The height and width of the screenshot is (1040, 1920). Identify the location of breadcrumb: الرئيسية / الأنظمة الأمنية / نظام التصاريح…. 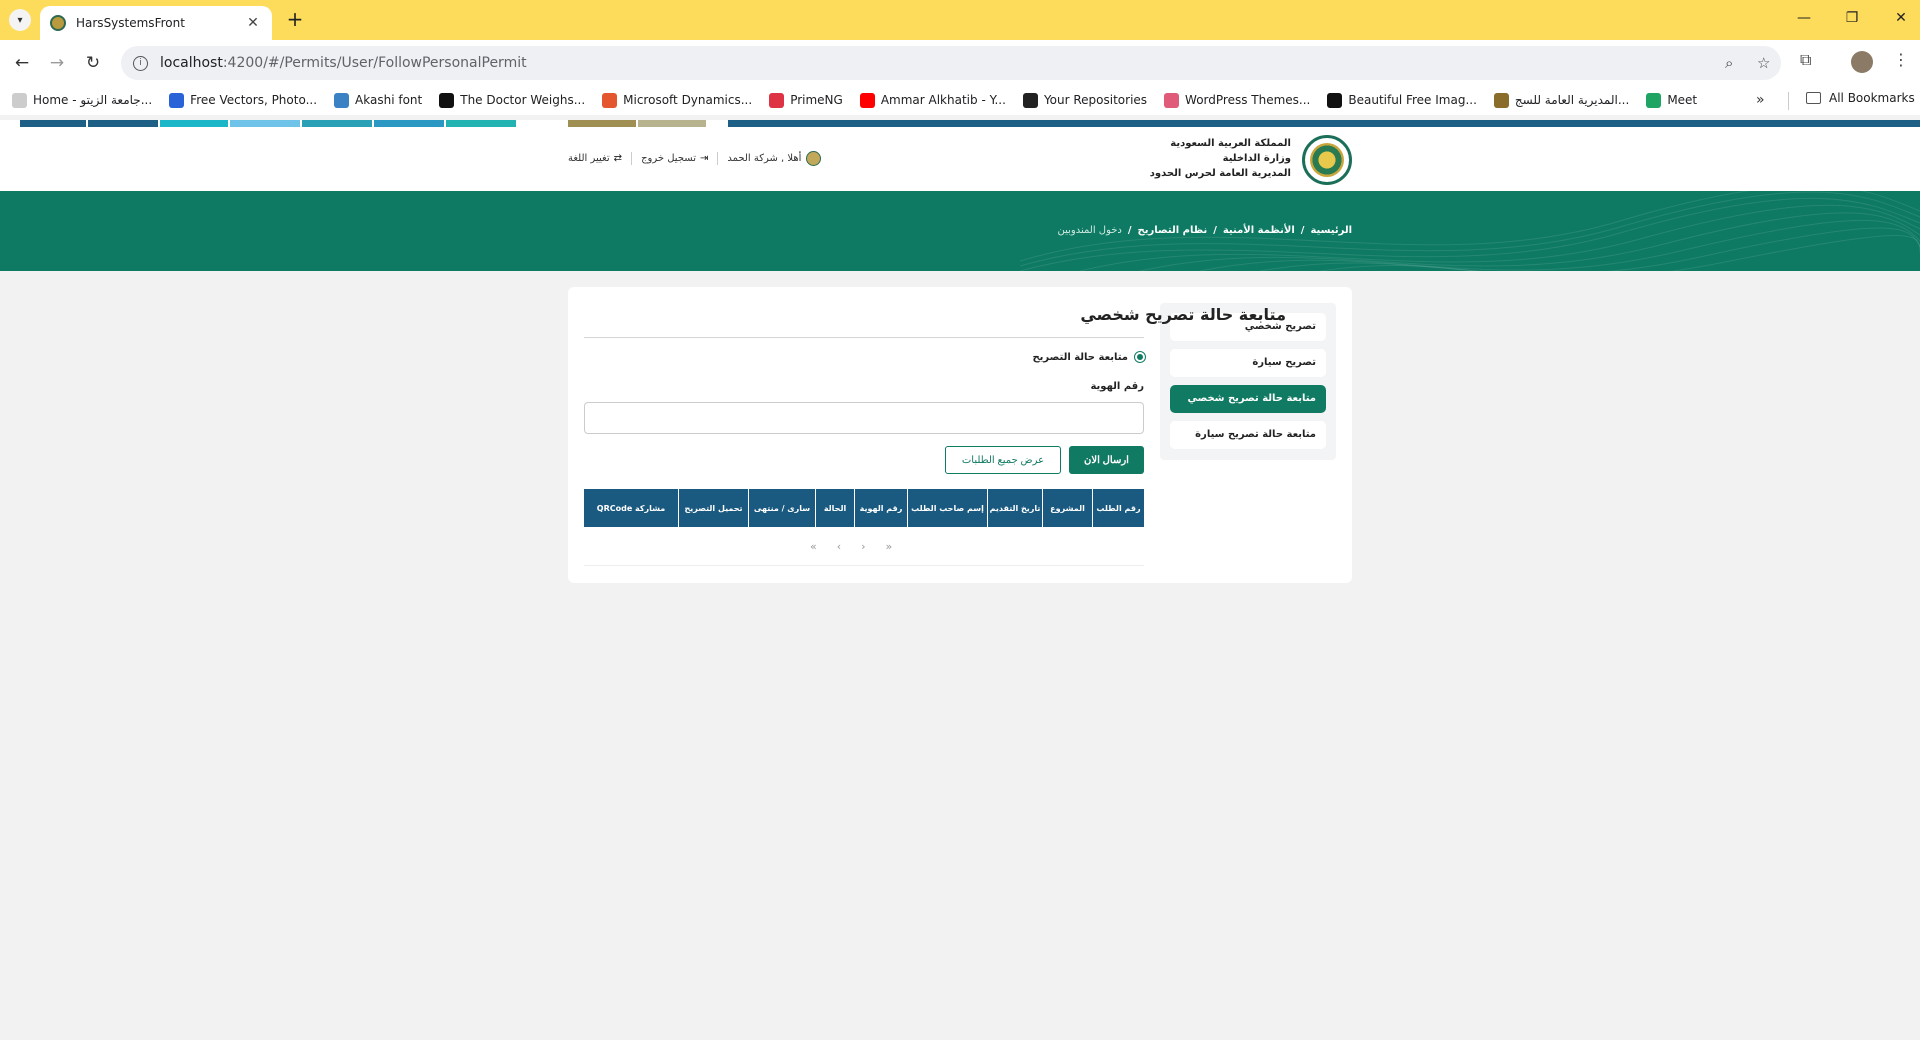
(1204, 230).